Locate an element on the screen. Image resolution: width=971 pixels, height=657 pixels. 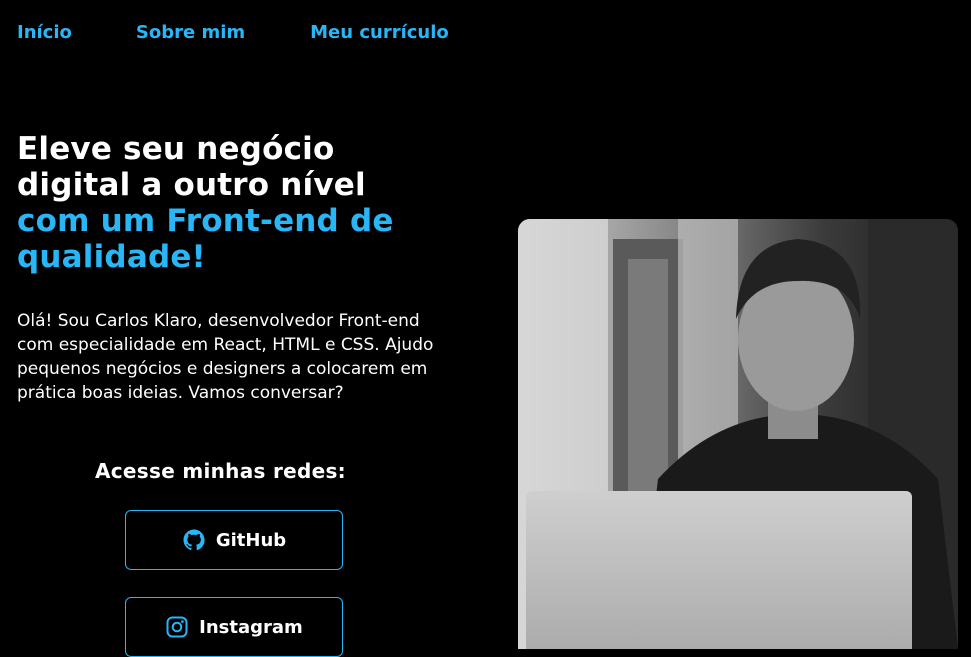
github-icon is located at coordinates (194, 540).